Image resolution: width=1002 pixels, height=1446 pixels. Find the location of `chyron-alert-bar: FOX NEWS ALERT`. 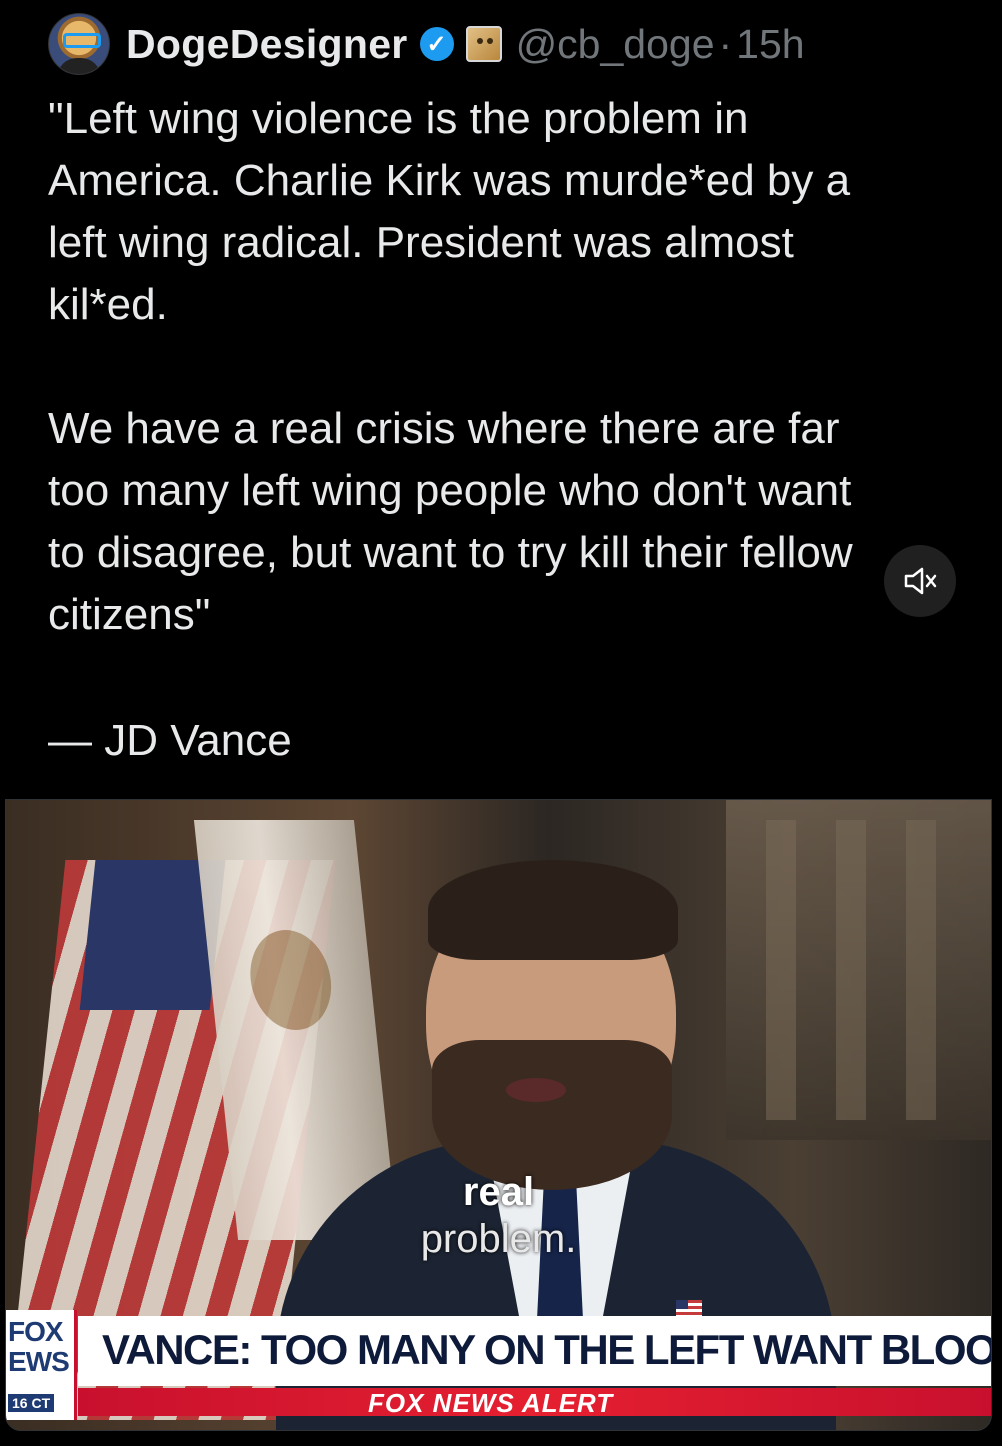

chyron-alert-bar: FOX NEWS ALERT is located at coordinates (534, 1403).